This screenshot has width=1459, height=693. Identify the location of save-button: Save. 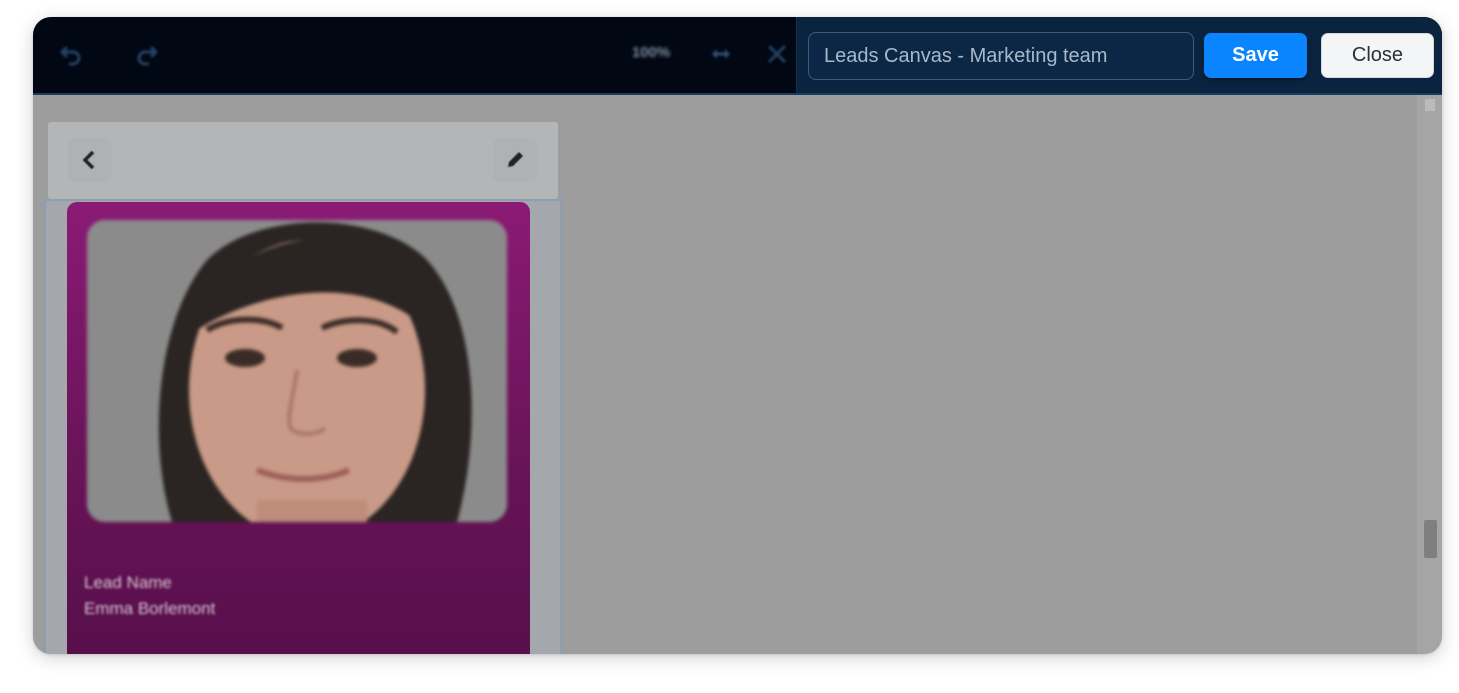
(1255, 55).